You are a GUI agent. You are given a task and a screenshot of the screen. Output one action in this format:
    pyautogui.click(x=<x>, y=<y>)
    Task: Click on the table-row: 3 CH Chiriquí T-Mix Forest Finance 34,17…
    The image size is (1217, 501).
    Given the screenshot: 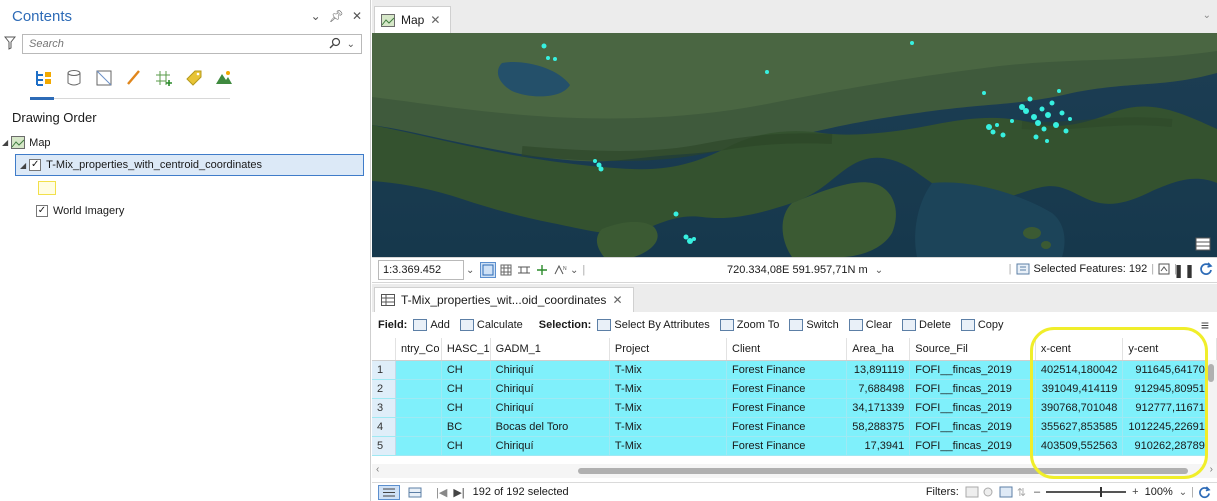 What is the action you would take?
    pyautogui.click(x=794, y=408)
    